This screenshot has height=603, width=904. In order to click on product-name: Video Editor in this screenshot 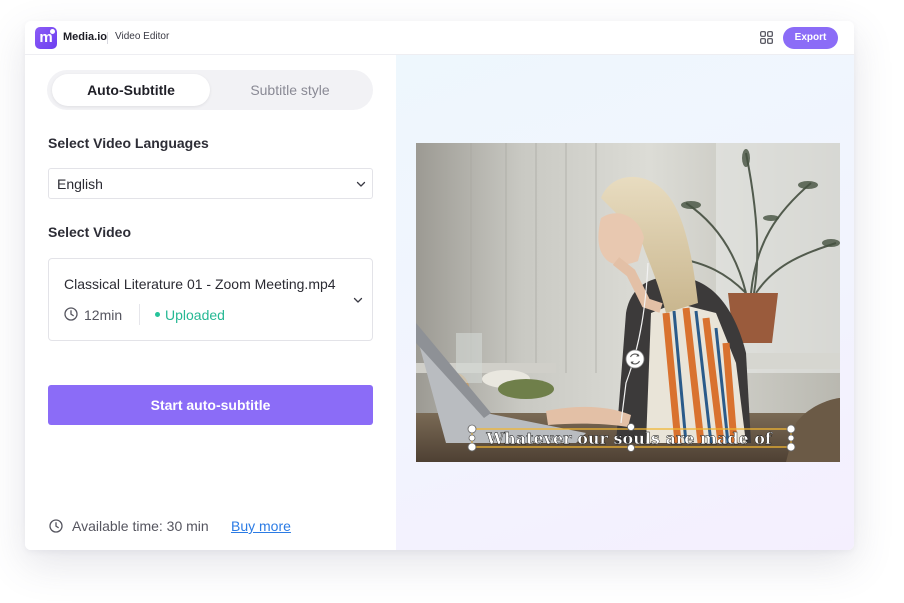, I will do `click(142, 36)`.